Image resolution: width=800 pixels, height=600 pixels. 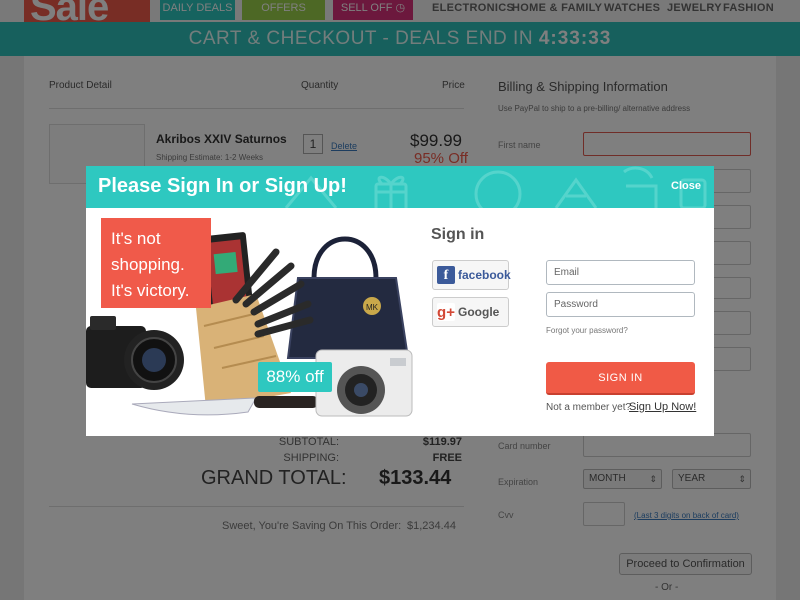 I want to click on sign-up-link: Sign Up Now!, so click(x=662, y=407).